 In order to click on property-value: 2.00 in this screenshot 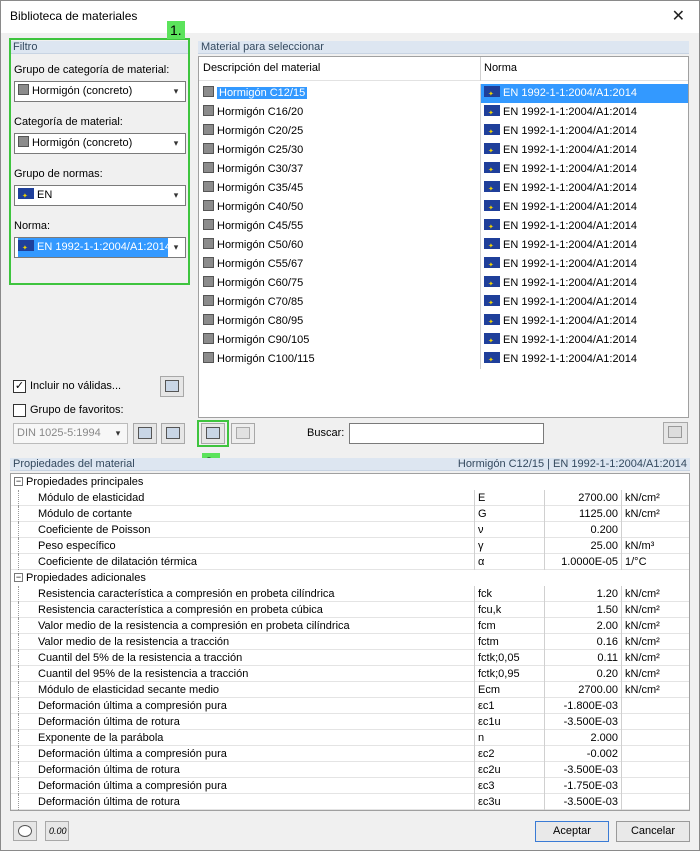, I will do `click(582, 626)`.